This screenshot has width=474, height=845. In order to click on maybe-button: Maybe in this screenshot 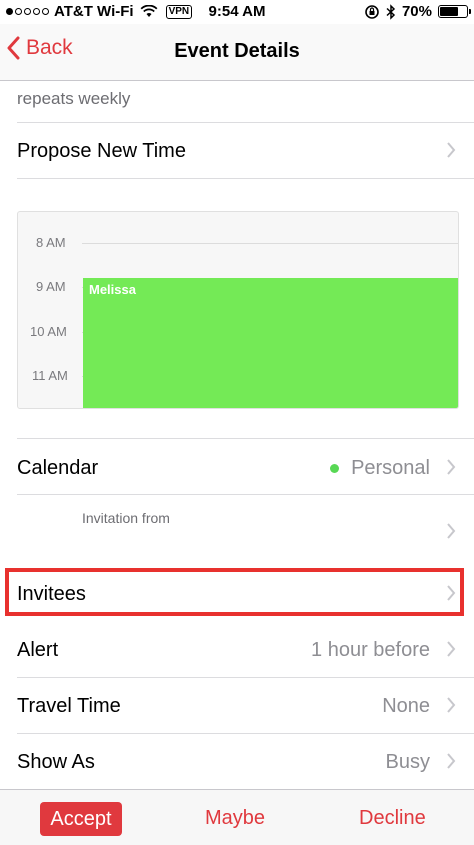, I will do `click(235, 818)`.